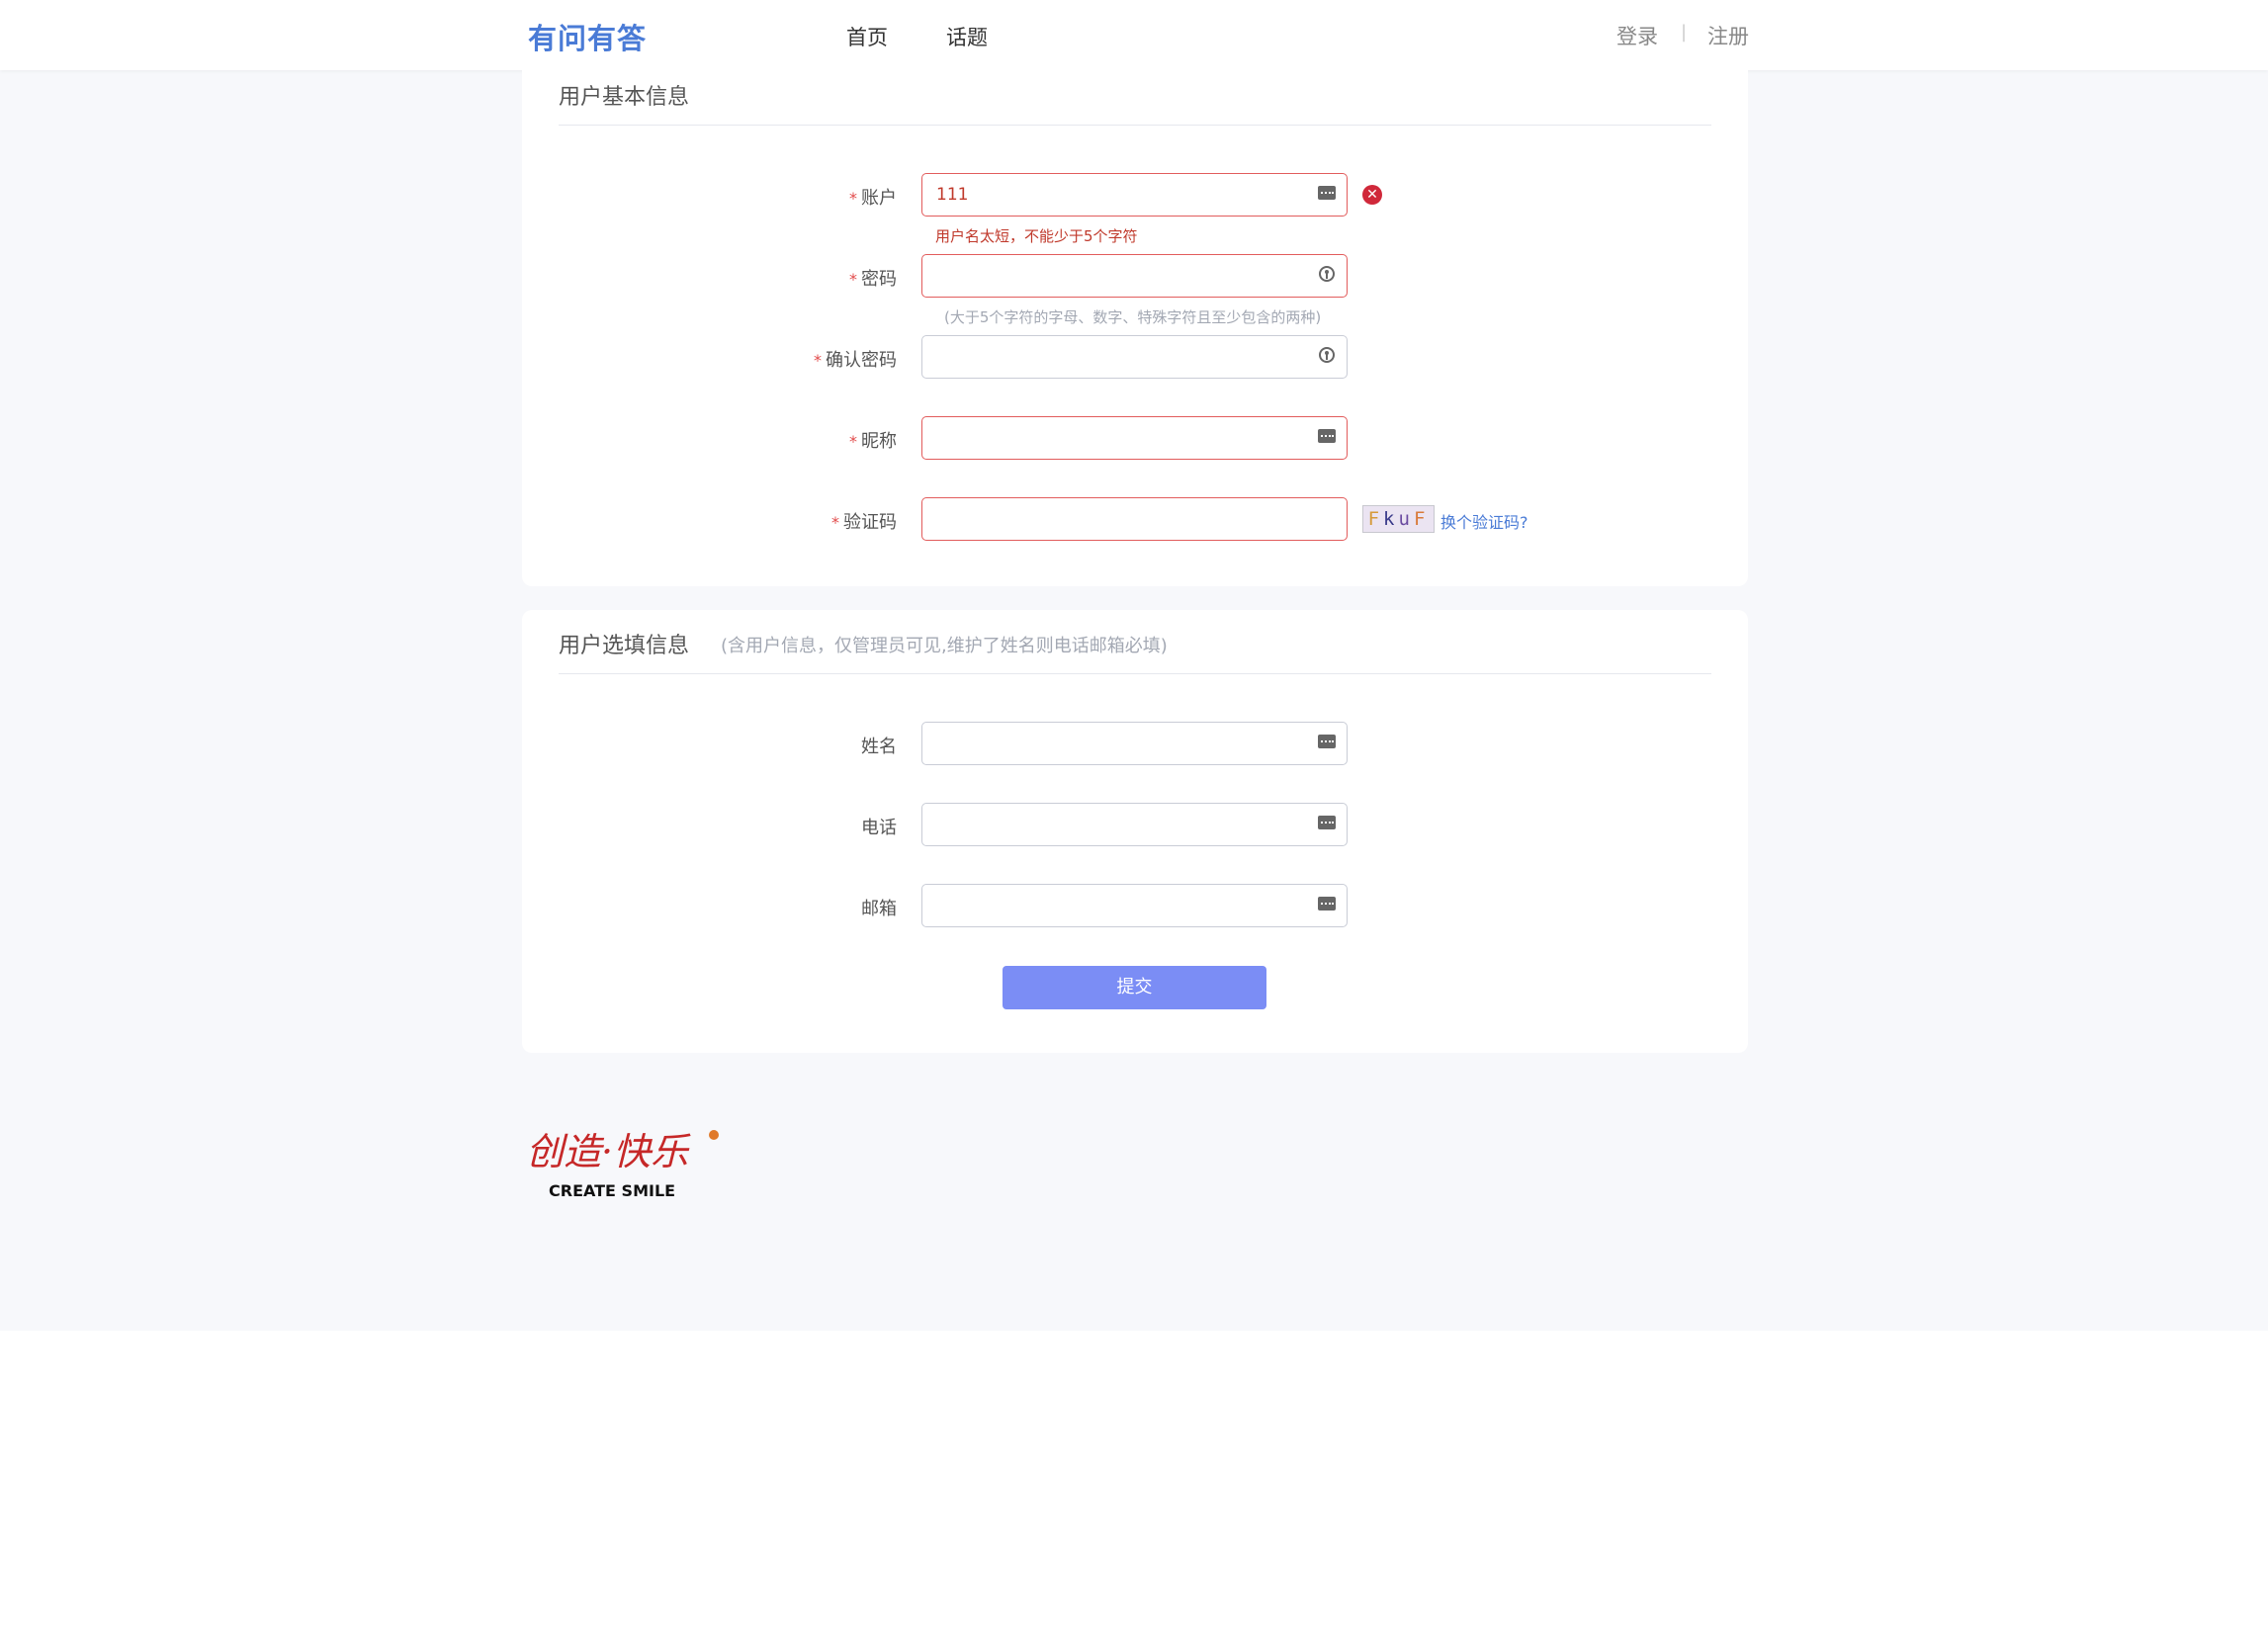 This screenshot has width=2268, height=1649. What do you see at coordinates (624, 97) in the screenshot?
I see `basic-info-title: 用户基本信息` at bounding box center [624, 97].